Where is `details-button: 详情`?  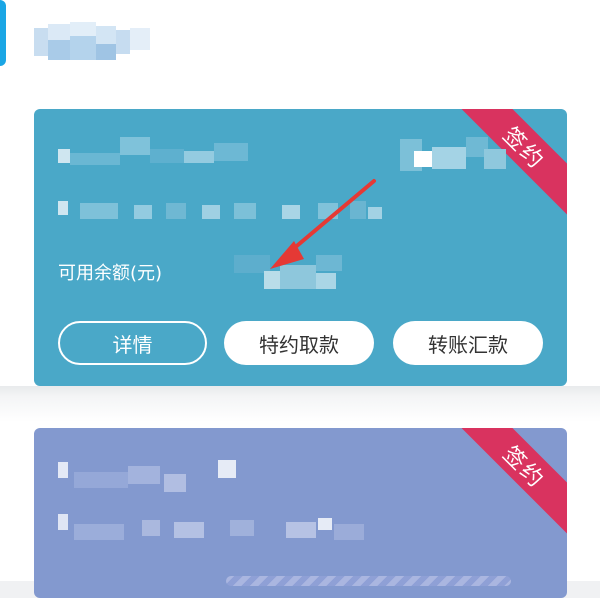
details-button: 详情 is located at coordinates (132, 343).